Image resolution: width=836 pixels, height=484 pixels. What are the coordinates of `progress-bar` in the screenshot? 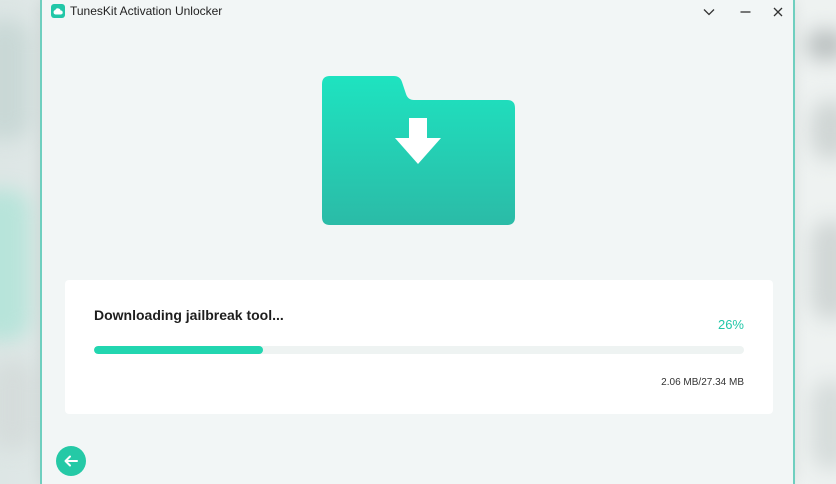 It's located at (419, 350).